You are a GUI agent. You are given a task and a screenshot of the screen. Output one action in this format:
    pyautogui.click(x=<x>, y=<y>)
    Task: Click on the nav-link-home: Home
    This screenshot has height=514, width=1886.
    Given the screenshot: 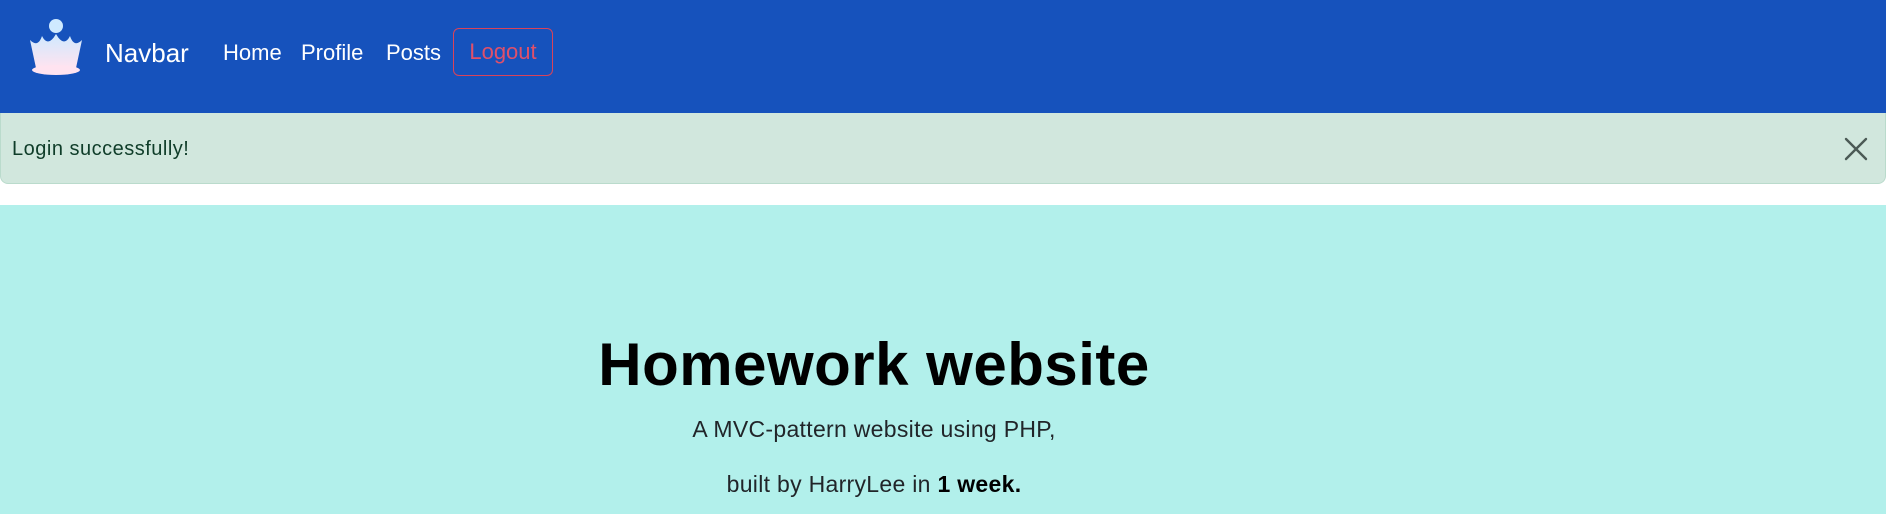 What is the action you would take?
    pyautogui.click(x=252, y=53)
    